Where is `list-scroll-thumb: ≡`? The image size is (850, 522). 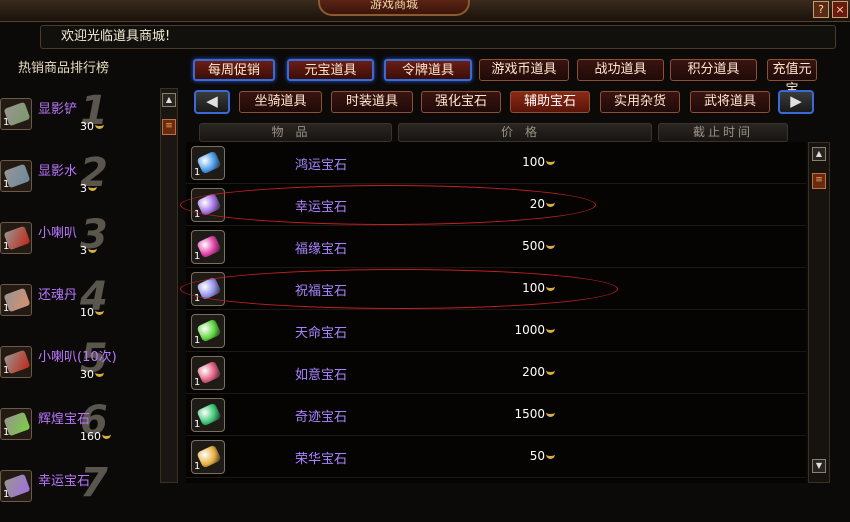 list-scroll-thumb: ≡ is located at coordinates (819, 181).